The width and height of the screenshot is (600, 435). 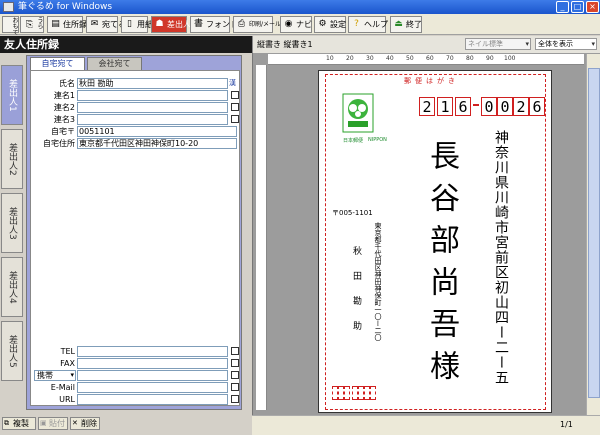 I want to click on help-button: ? ヘルプ, so click(x=368, y=24).